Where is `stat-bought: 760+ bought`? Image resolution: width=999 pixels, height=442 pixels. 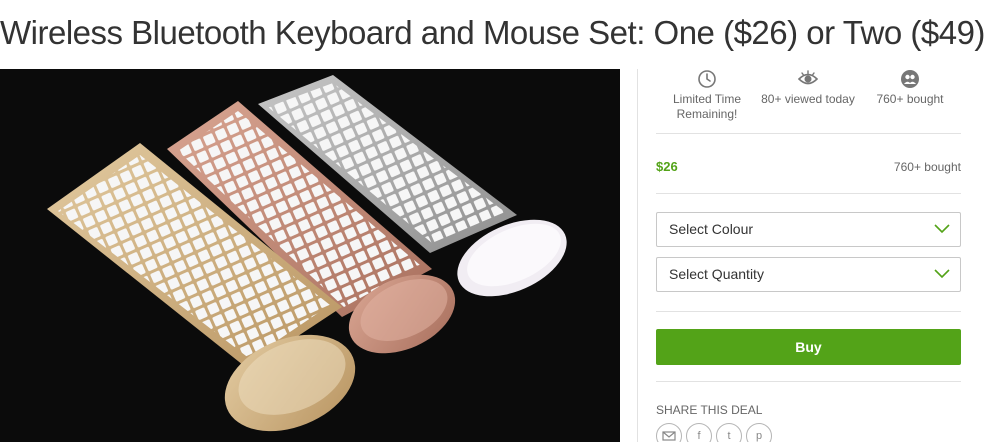
stat-bought: 760+ bought is located at coordinates (910, 88).